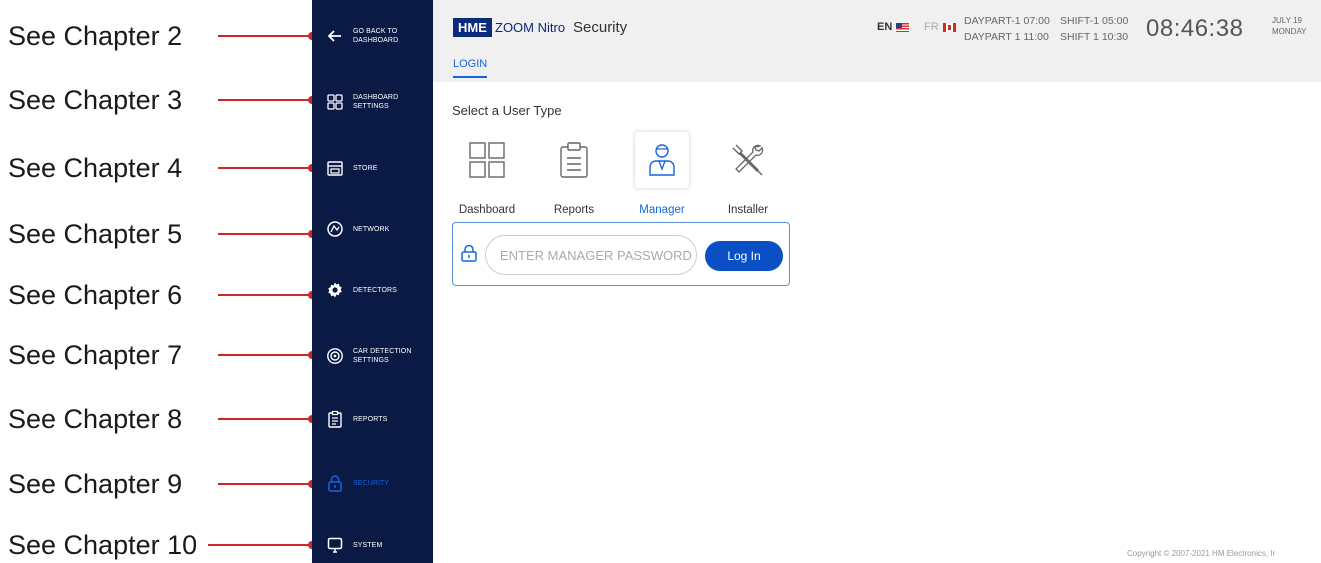 This screenshot has height=563, width=1321. Describe the element at coordinates (487, 210) in the screenshot. I see `user-type-label: Dashboard` at that location.